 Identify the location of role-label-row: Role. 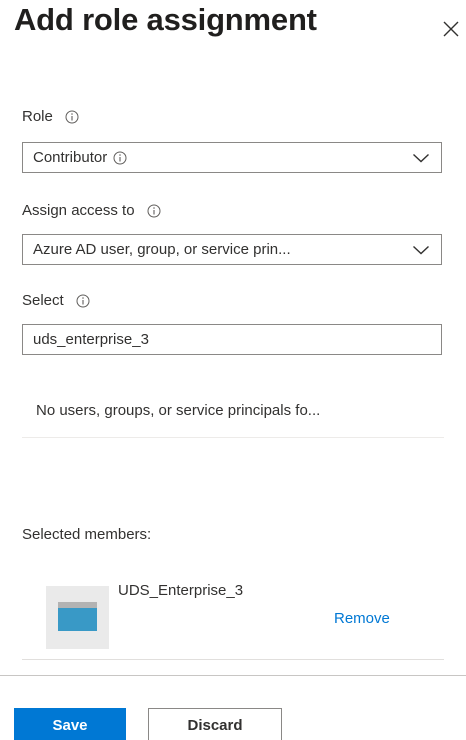
(50, 116).